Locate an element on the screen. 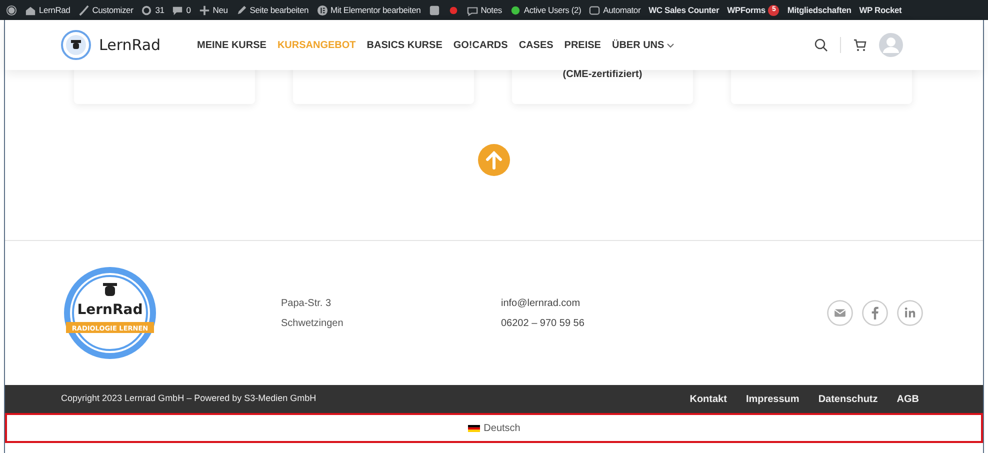 The width and height of the screenshot is (988, 453). admin-bar-item: LernRad is located at coordinates (54, 10).